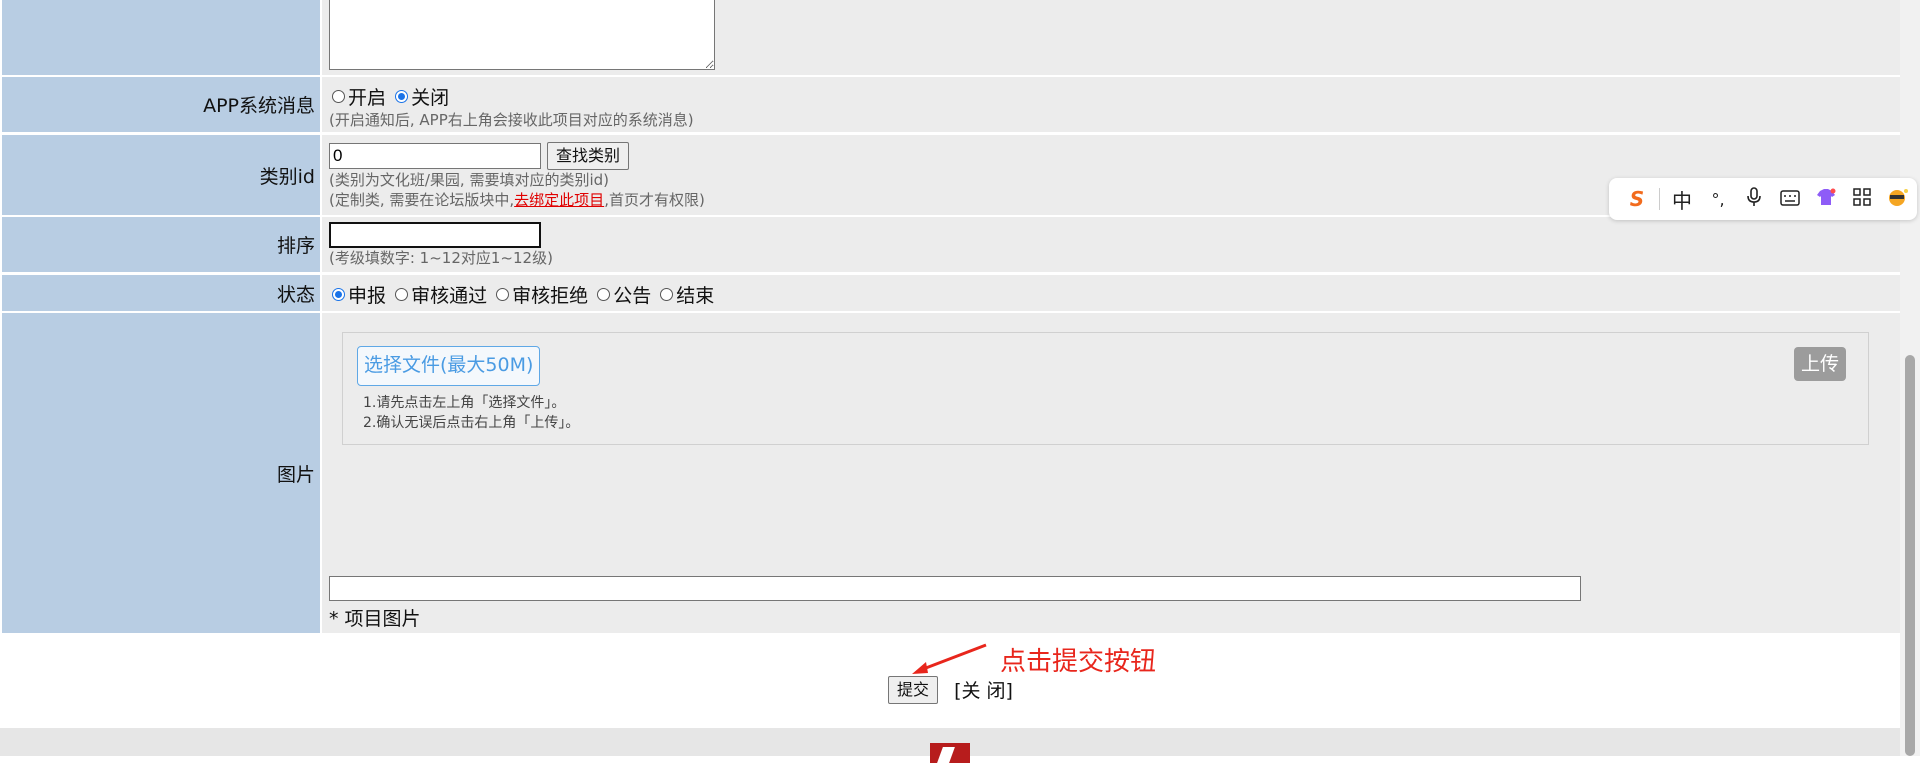  What do you see at coordinates (559, 200) in the screenshot?
I see `bind-project-link: 去绑定此项目` at bounding box center [559, 200].